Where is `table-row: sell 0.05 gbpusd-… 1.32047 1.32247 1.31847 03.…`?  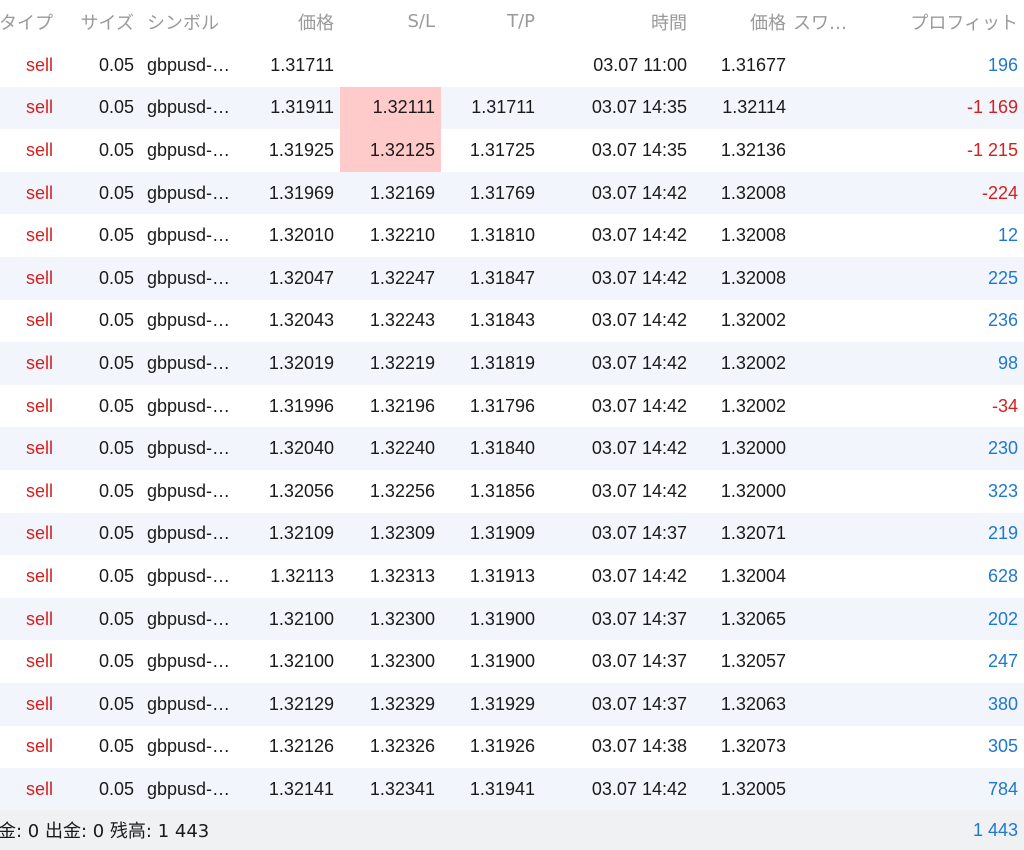
table-row: sell 0.05 gbpusd-… 1.32047 1.32247 1.31847 03.… is located at coordinates (512, 278).